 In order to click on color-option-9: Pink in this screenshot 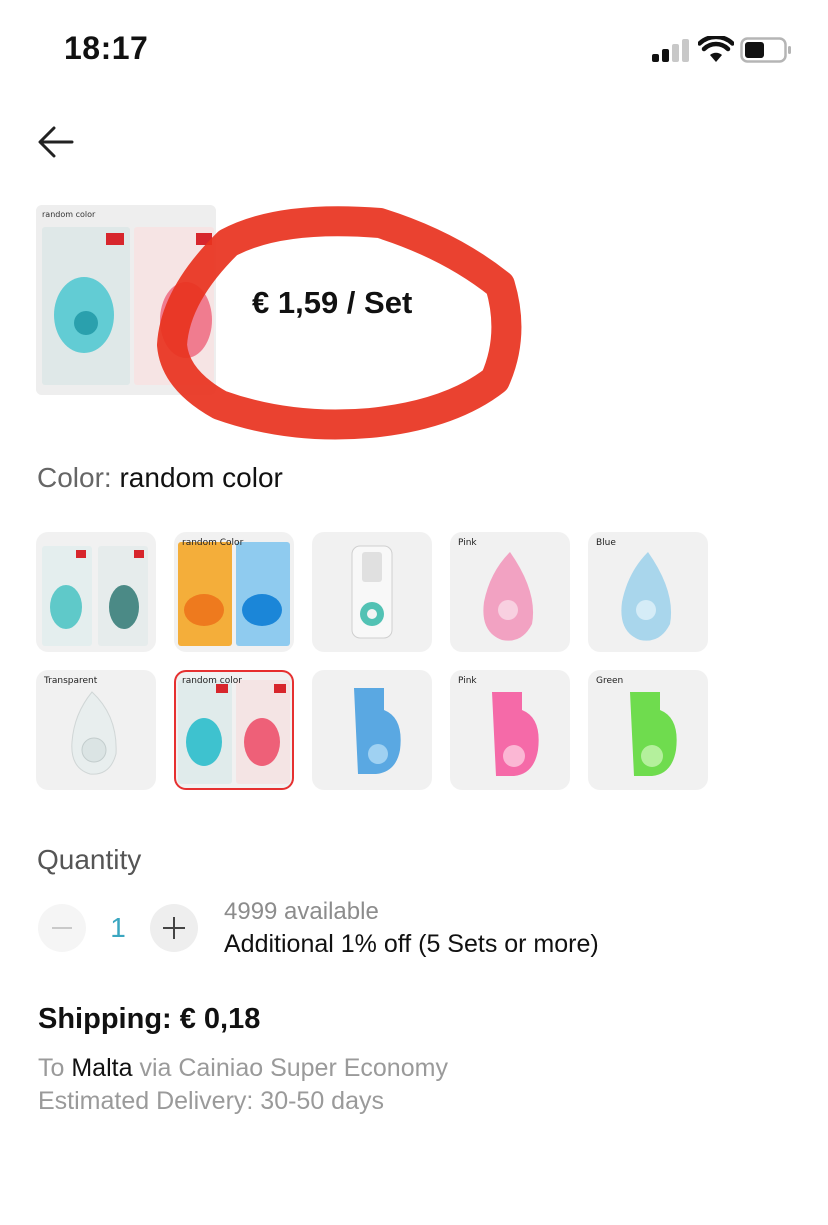, I will do `click(510, 730)`.